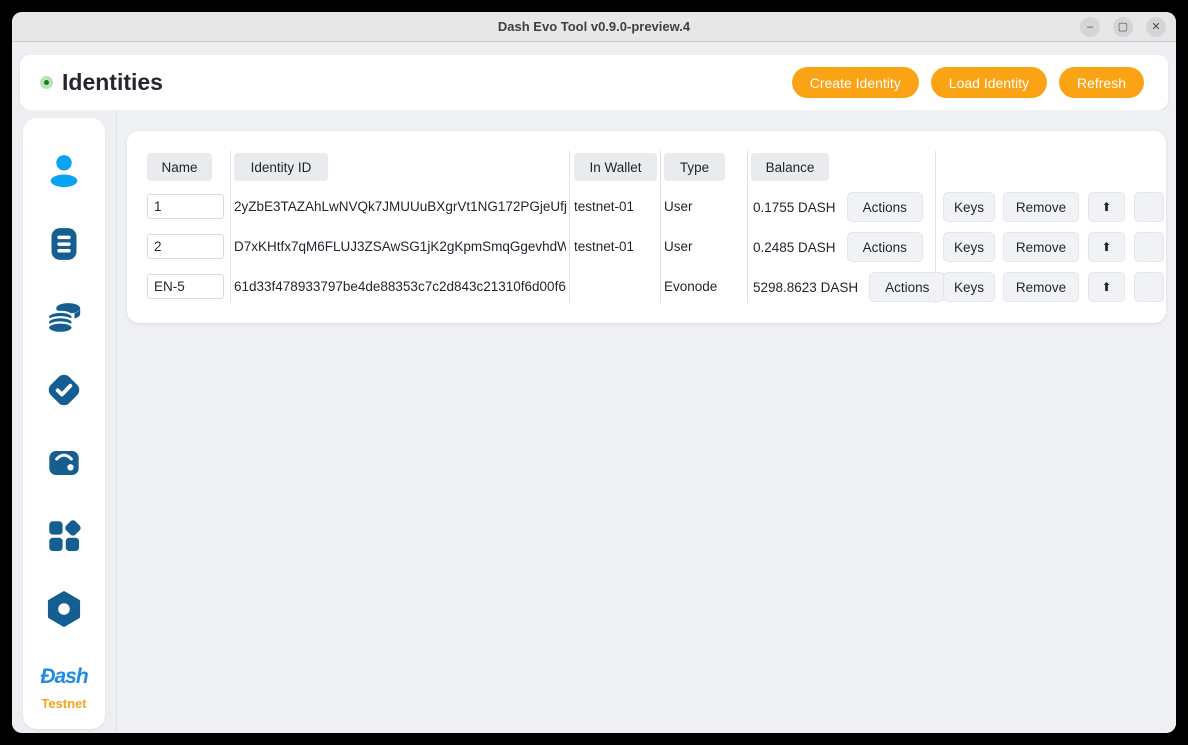 The height and width of the screenshot is (745, 1188). What do you see at coordinates (64, 423) in the screenshot?
I see `sidebar: Ðash Testnet` at bounding box center [64, 423].